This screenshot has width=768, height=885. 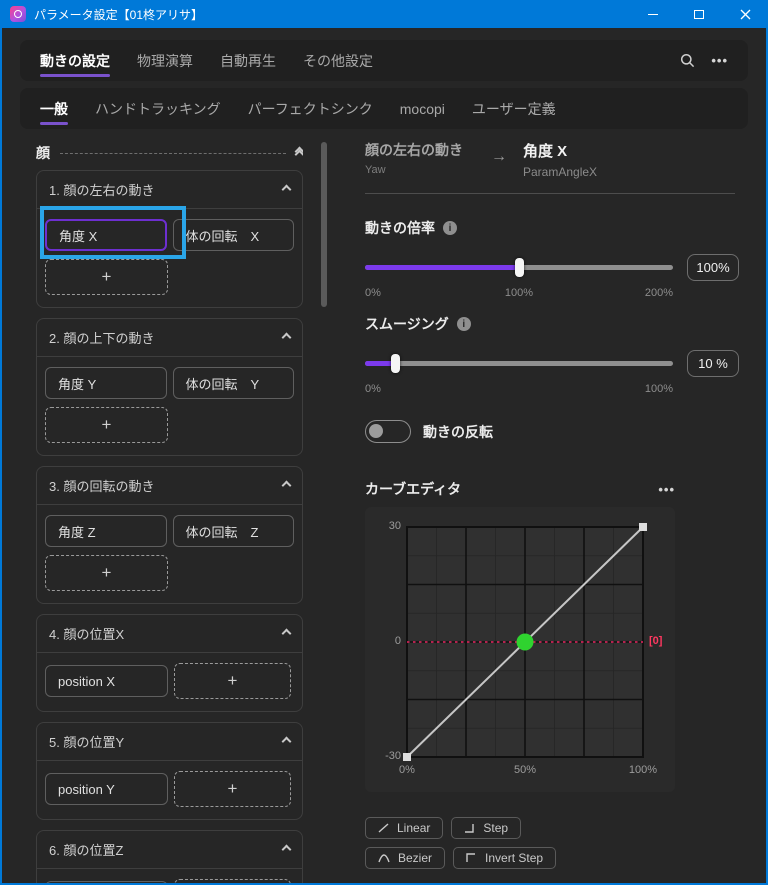 I want to click on dashed-divider, so click(x=173, y=153).